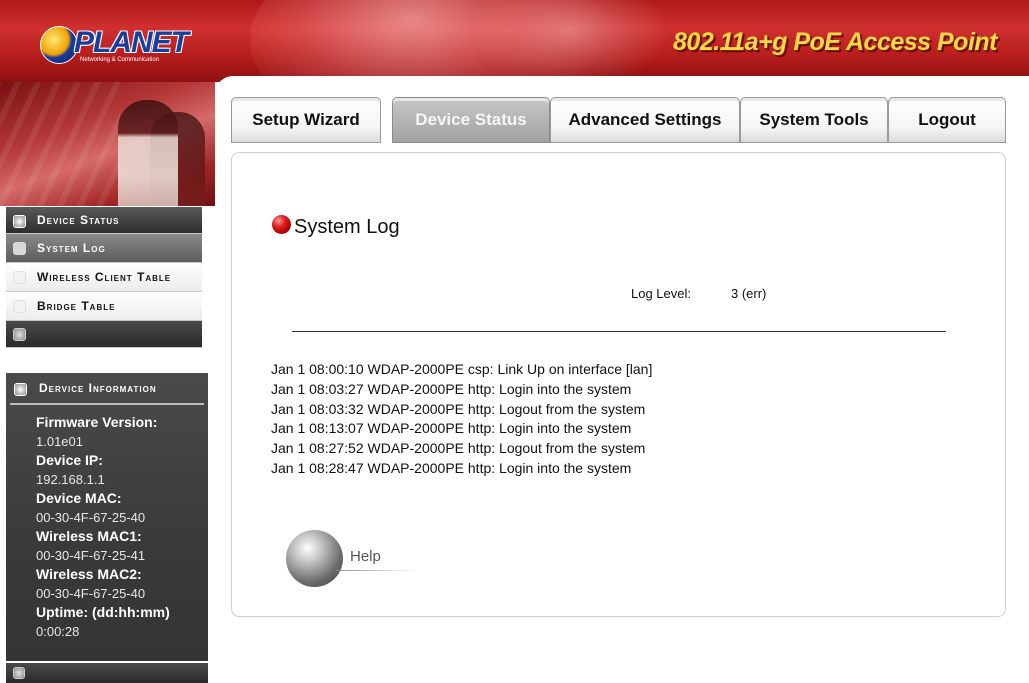  Describe the element at coordinates (69, 460) in the screenshot. I see `device-ip-label: Device IP:` at that location.